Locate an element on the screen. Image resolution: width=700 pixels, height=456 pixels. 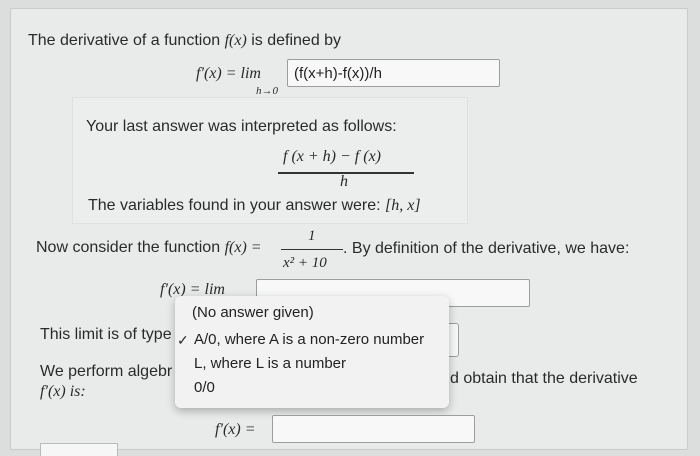
option-no-answer: (No answer given) is located at coordinates (253, 312).